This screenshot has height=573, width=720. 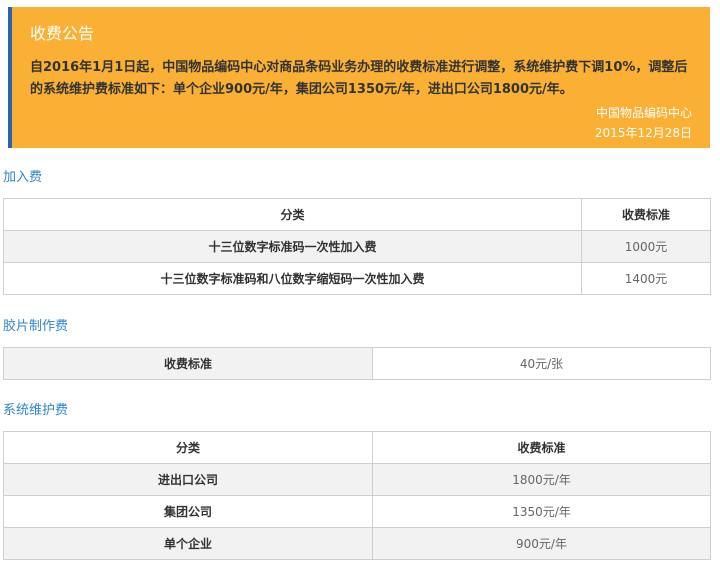 I want to click on table-row: 十三位数字标准码和八位数字缩短码一次性加入费 1400元, so click(x=357, y=278).